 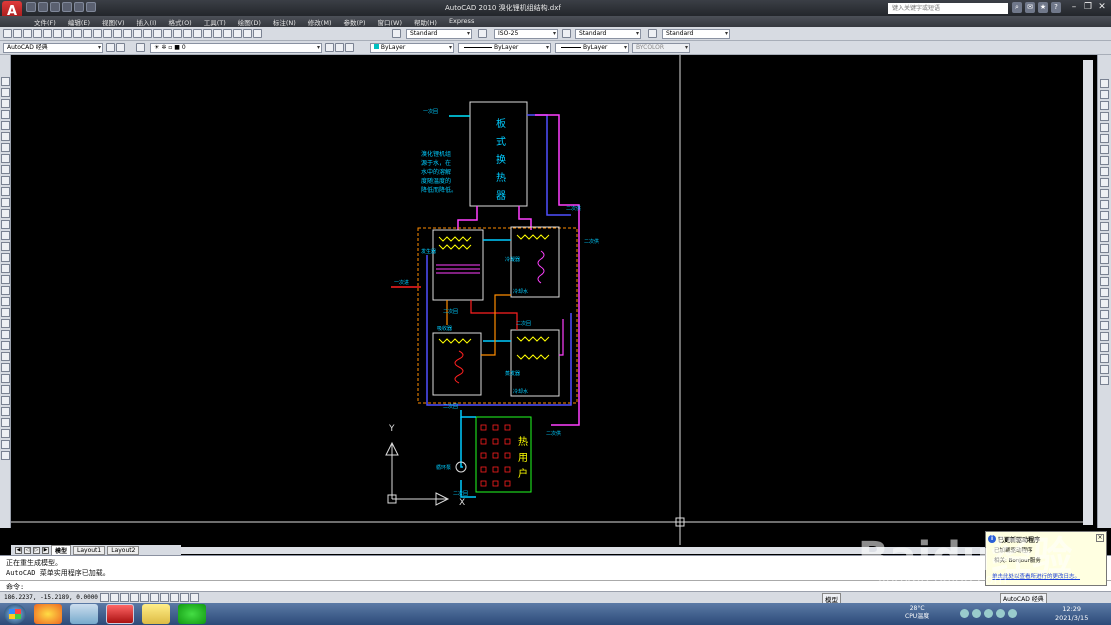 I want to click on menu-parametric: 参数(P), so click(x=354, y=22).